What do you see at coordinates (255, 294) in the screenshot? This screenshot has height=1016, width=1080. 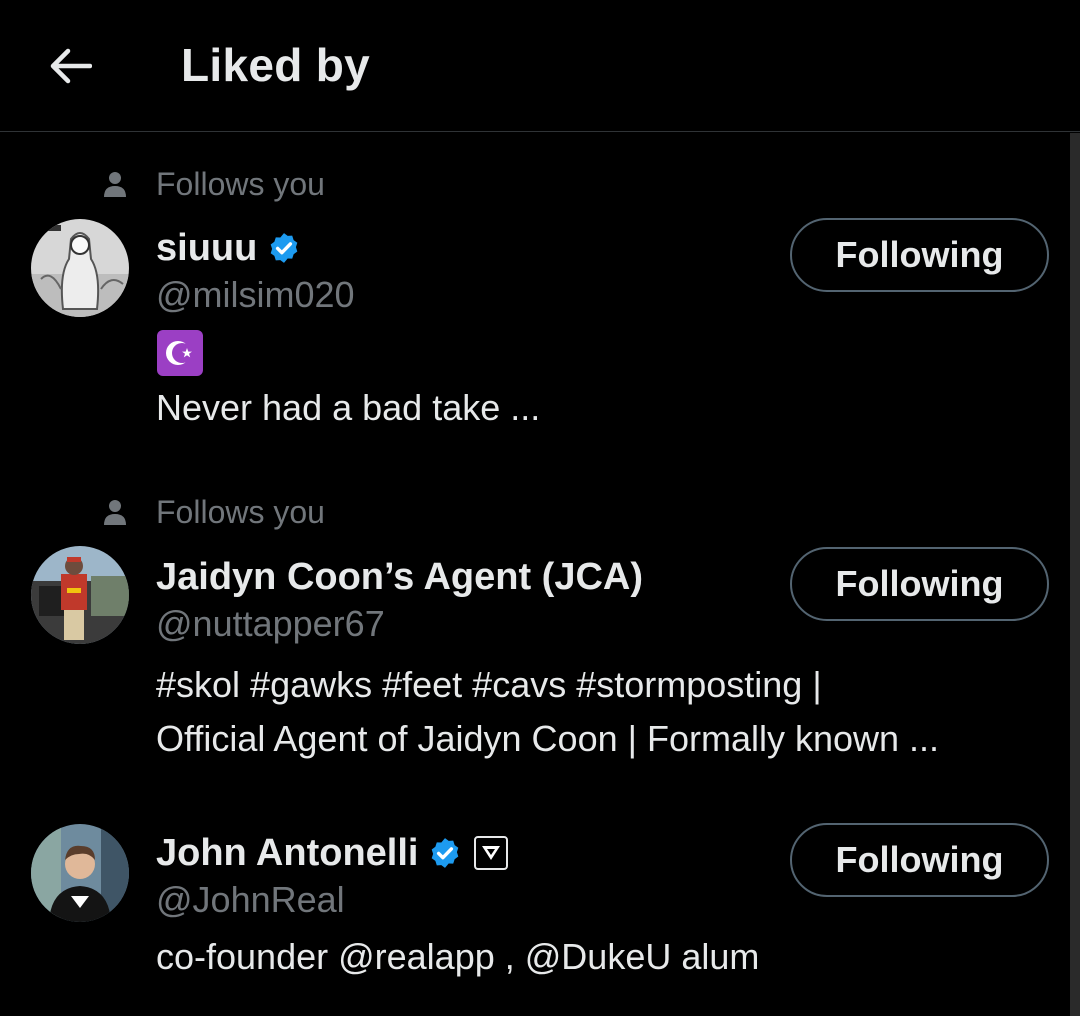 I see `user-handle: @milsim020` at bounding box center [255, 294].